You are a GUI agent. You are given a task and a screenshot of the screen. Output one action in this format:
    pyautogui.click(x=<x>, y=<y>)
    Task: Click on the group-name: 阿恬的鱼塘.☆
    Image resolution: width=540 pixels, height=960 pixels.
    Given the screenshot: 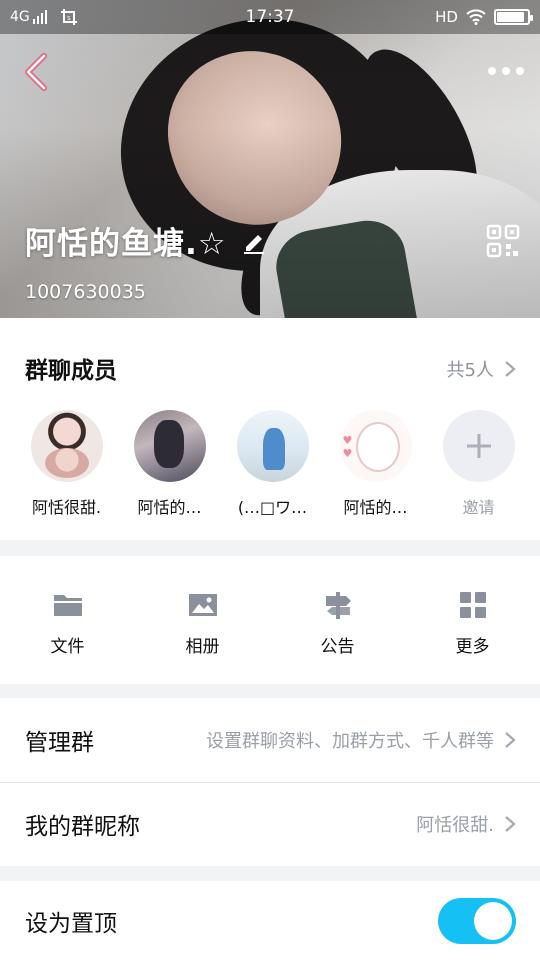 What is the action you would take?
    pyautogui.click(x=126, y=244)
    